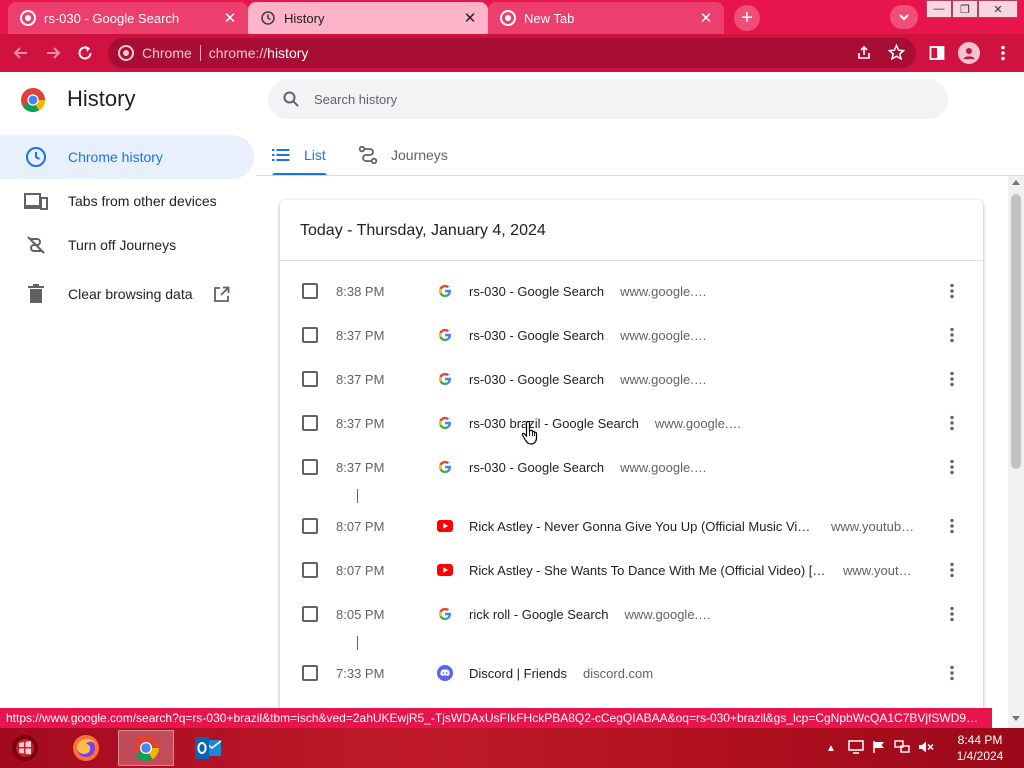 This screenshot has height=768, width=1024. Describe the element at coordinates (1016, 182) in the screenshot. I see `scroll-up-arrow-icon` at that location.